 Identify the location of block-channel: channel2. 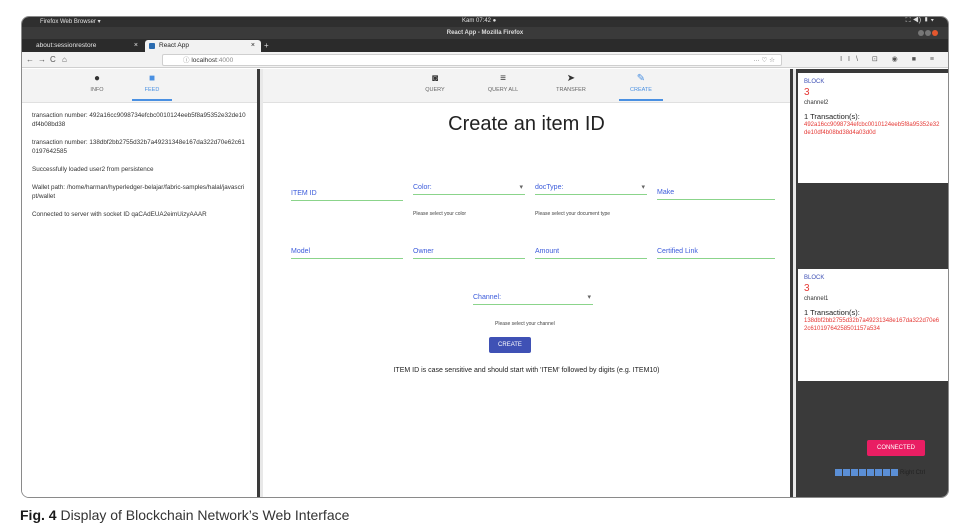
(816, 103).